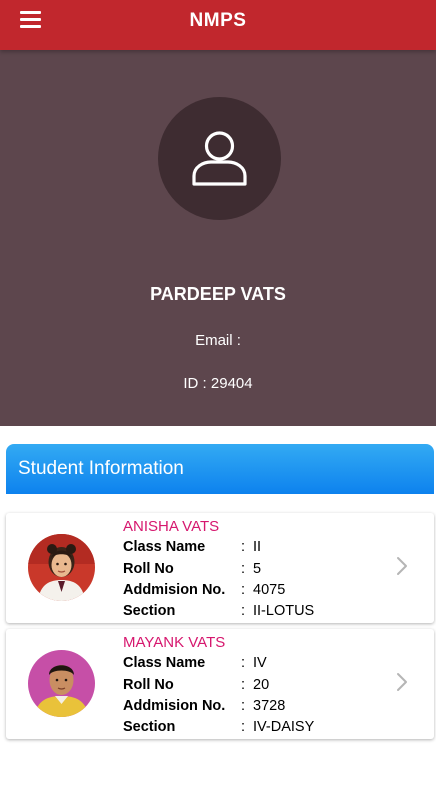  Describe the element at coordinates (174, 642) in the screenshot. I see `student-name: MAYANK VATS` at that location.